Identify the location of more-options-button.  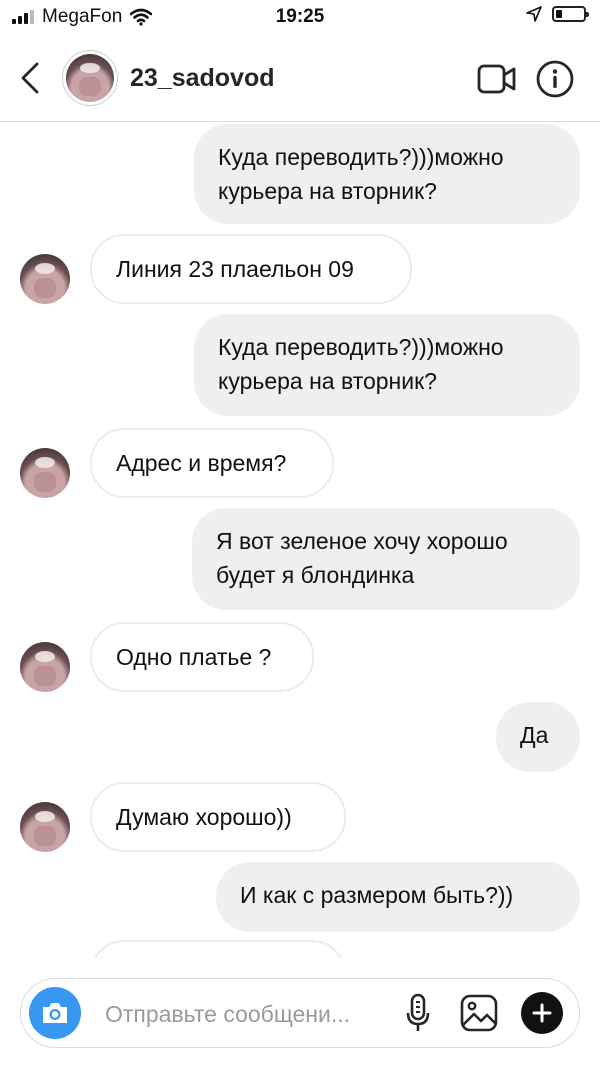
(542, 1013).